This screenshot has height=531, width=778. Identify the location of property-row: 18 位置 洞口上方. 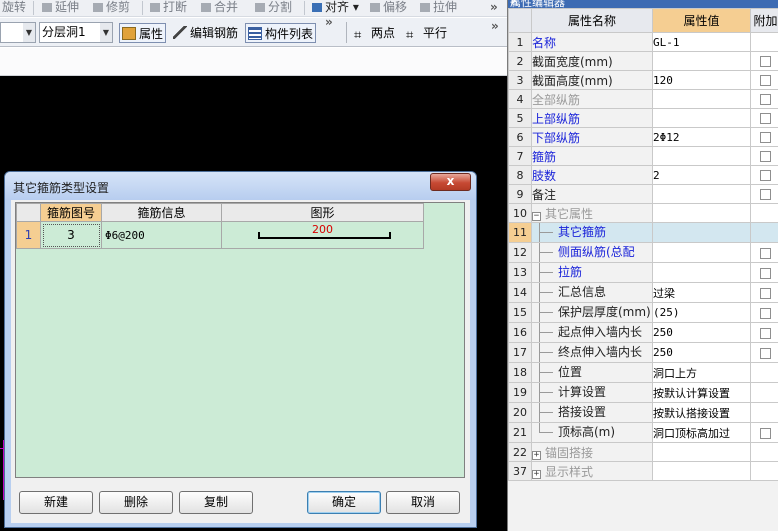
(643, 372).